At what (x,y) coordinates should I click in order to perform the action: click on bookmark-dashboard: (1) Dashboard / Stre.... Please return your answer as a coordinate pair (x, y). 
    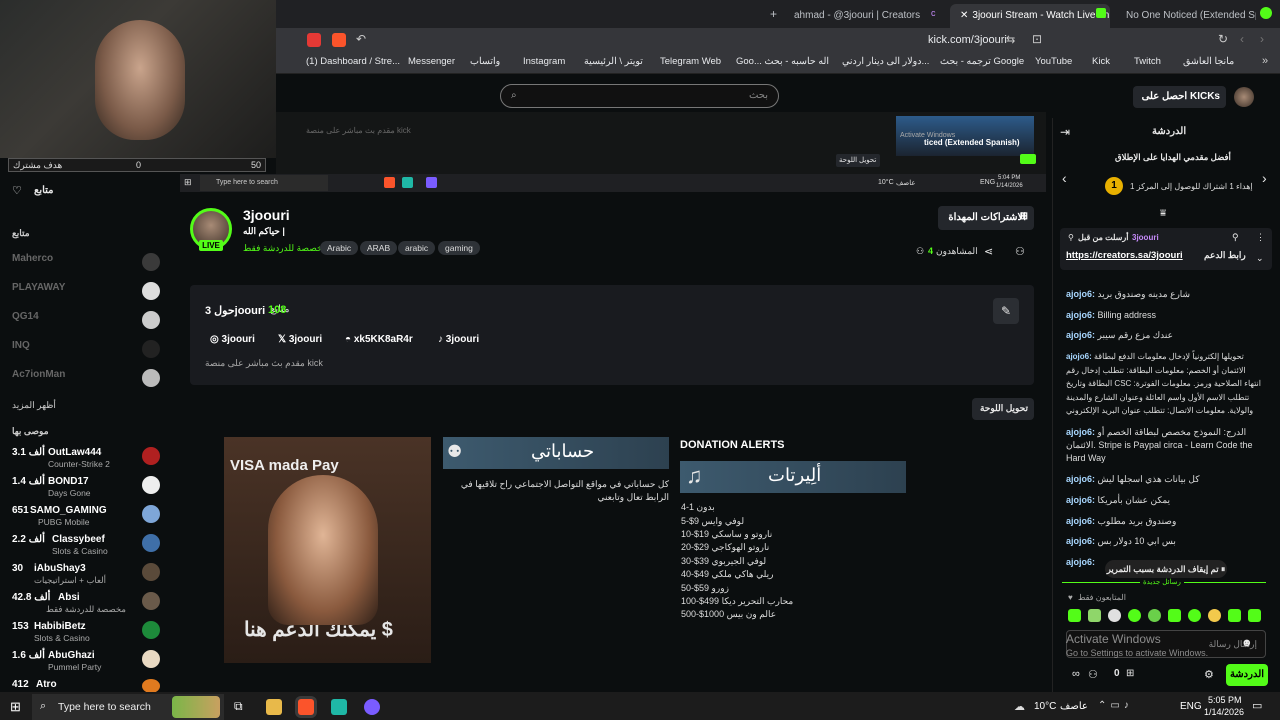
    Looking at the image, I should click on (353, 61).